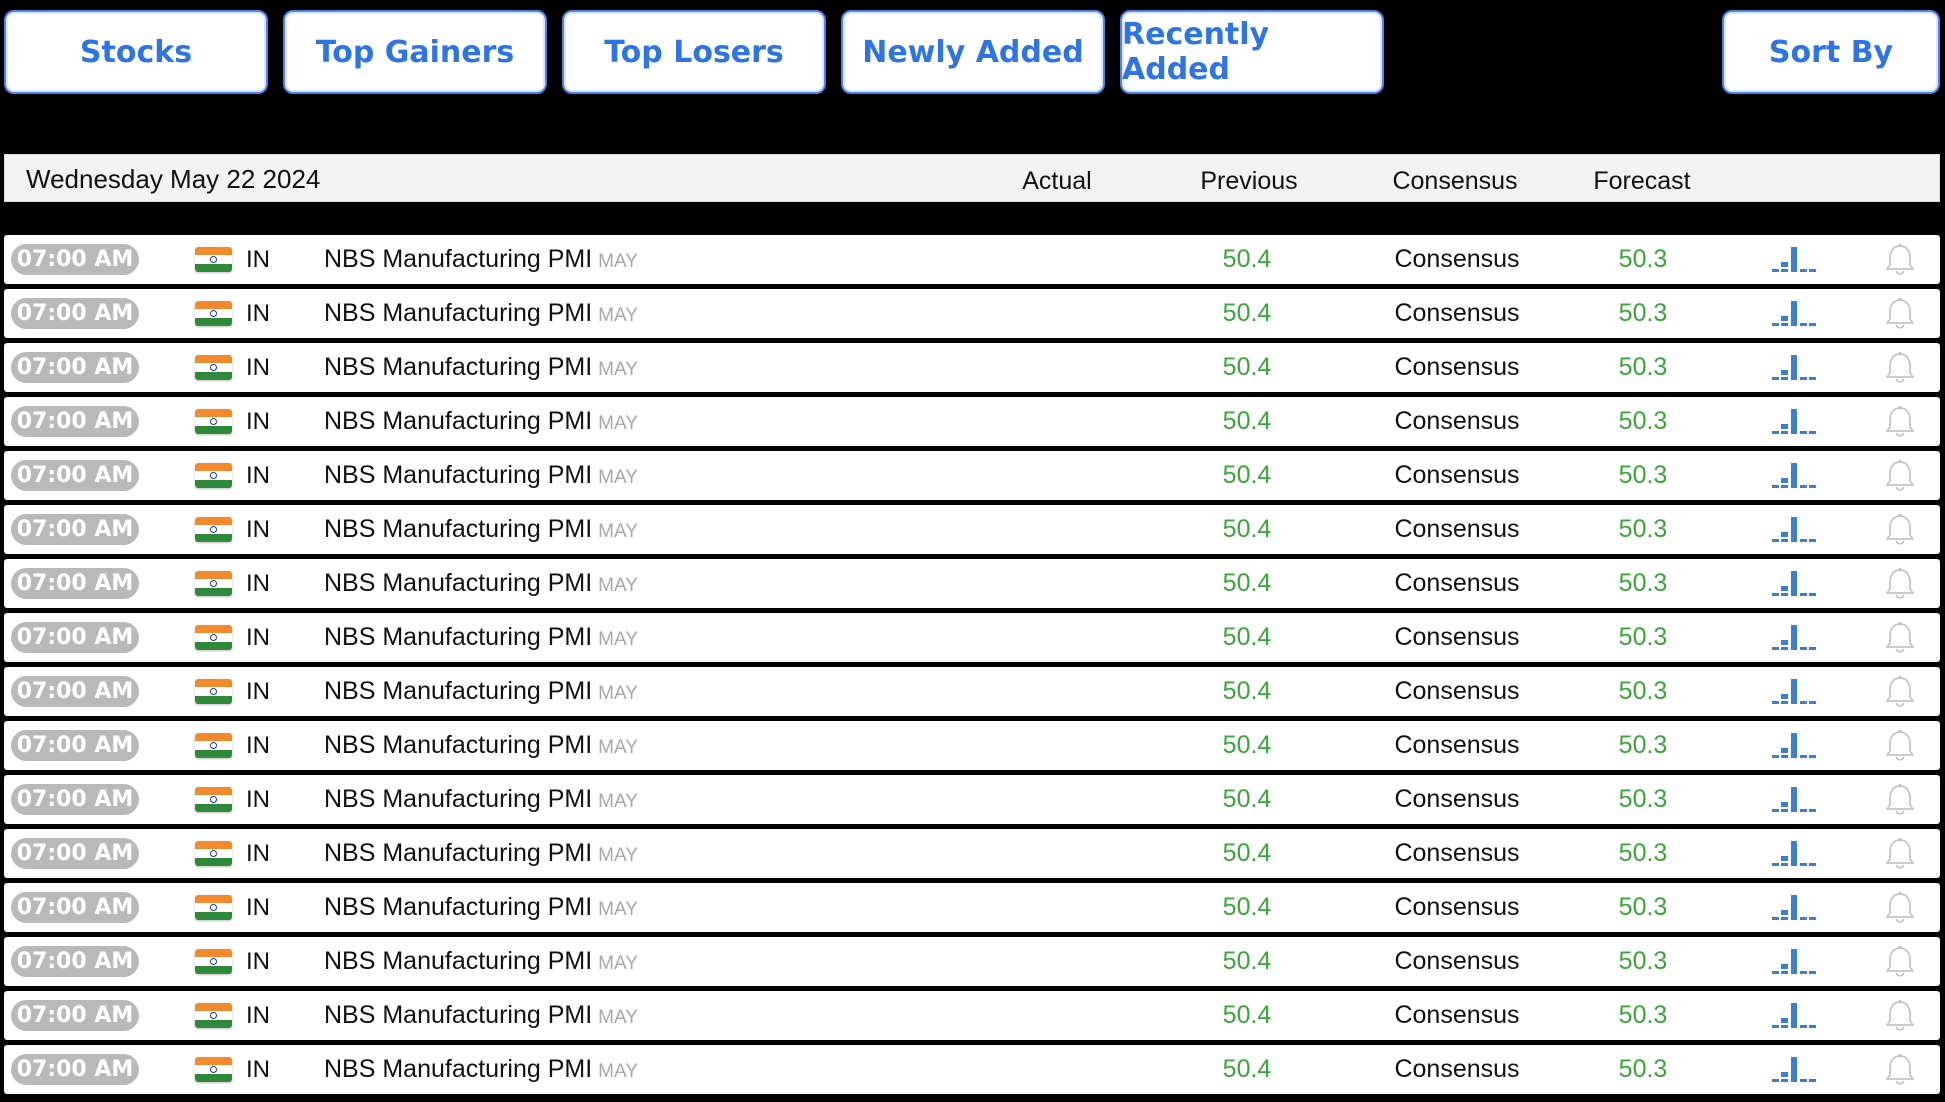 The width and height of the screenshot is (1945, 1102). What do you see at coordinates (1249, 181) in the screenshot?
I see `column-previous: Previous` at bounding box center [1249, 181].